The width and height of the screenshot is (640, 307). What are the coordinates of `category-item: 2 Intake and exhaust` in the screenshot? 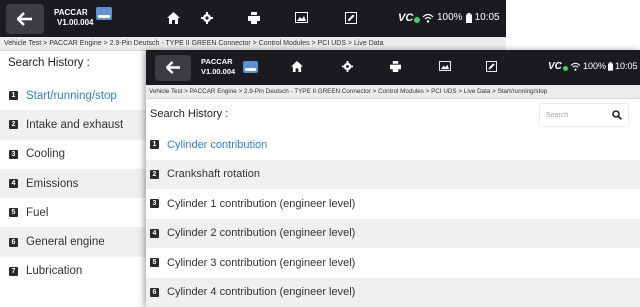 It's located at (75, 125).